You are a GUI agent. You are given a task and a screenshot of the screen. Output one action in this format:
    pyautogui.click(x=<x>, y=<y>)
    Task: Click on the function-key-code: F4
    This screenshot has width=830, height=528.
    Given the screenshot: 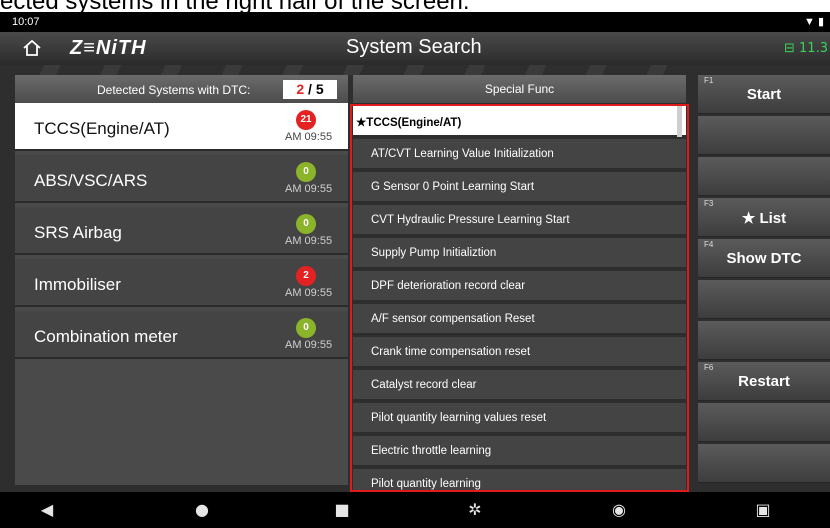 What is the action you would take?
    pyautogui.click(x=709, y=244)
    